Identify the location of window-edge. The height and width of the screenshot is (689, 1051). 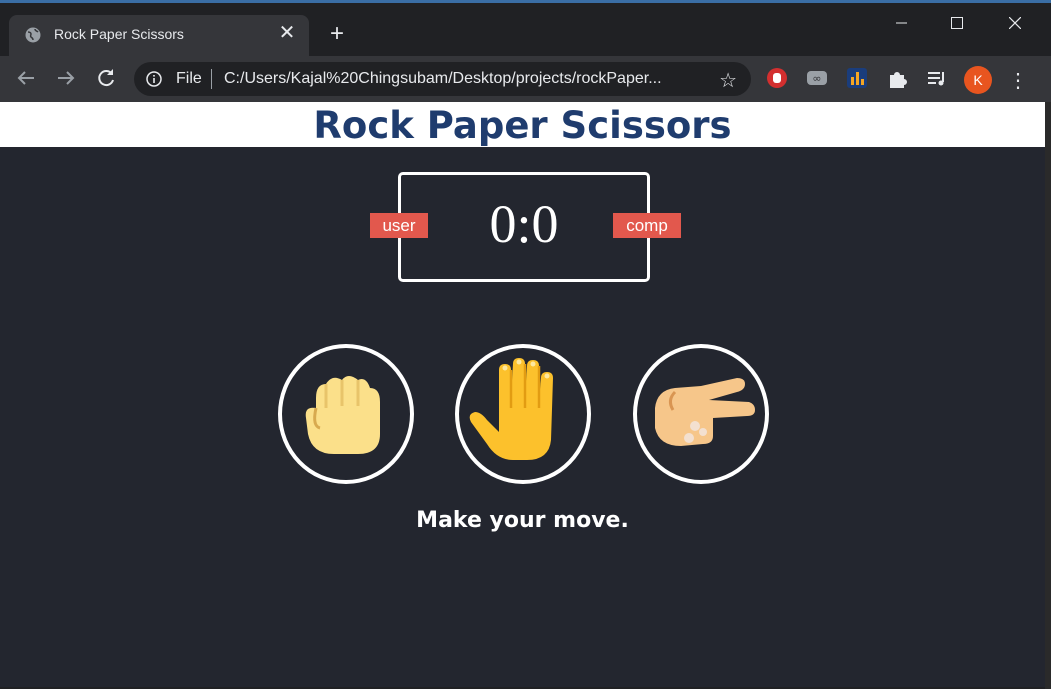
(1048, 395).